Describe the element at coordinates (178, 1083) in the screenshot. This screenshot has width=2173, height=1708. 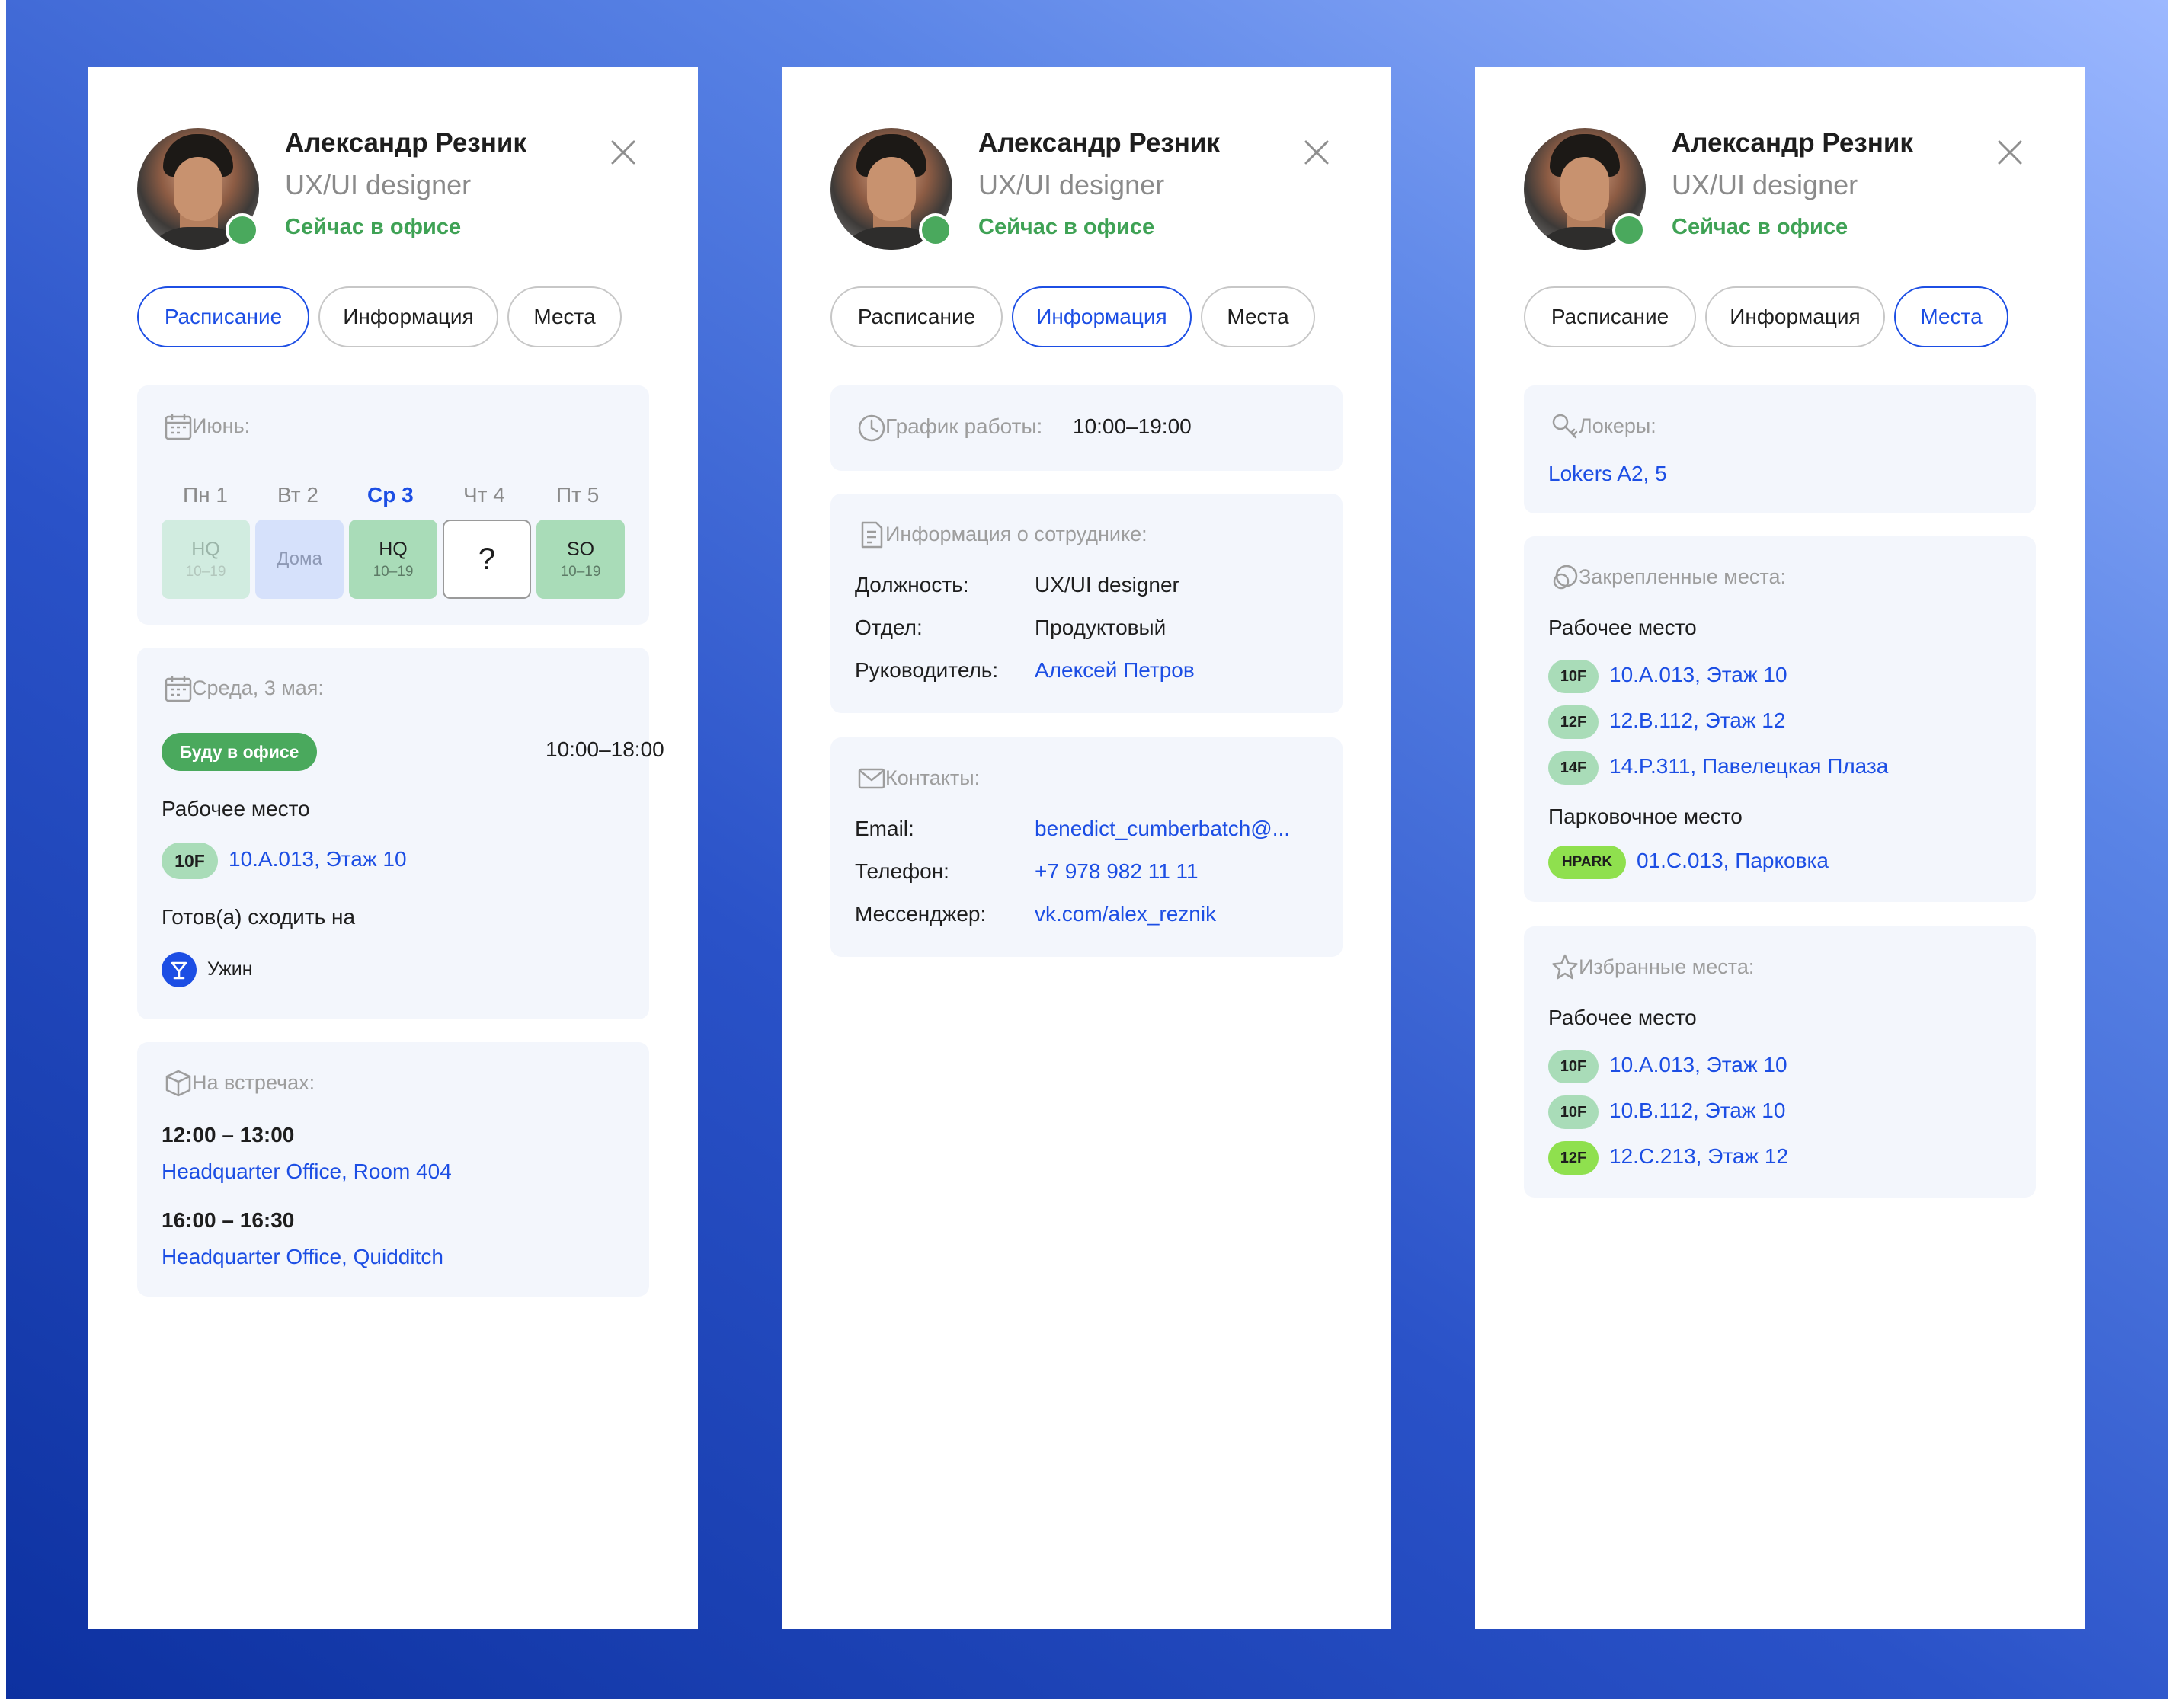
I see `cube-icon` at that location.